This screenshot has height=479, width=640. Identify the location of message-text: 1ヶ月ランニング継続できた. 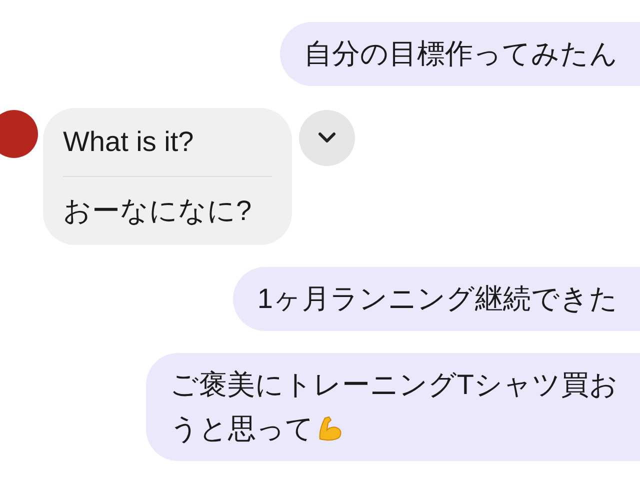
(437, 298).